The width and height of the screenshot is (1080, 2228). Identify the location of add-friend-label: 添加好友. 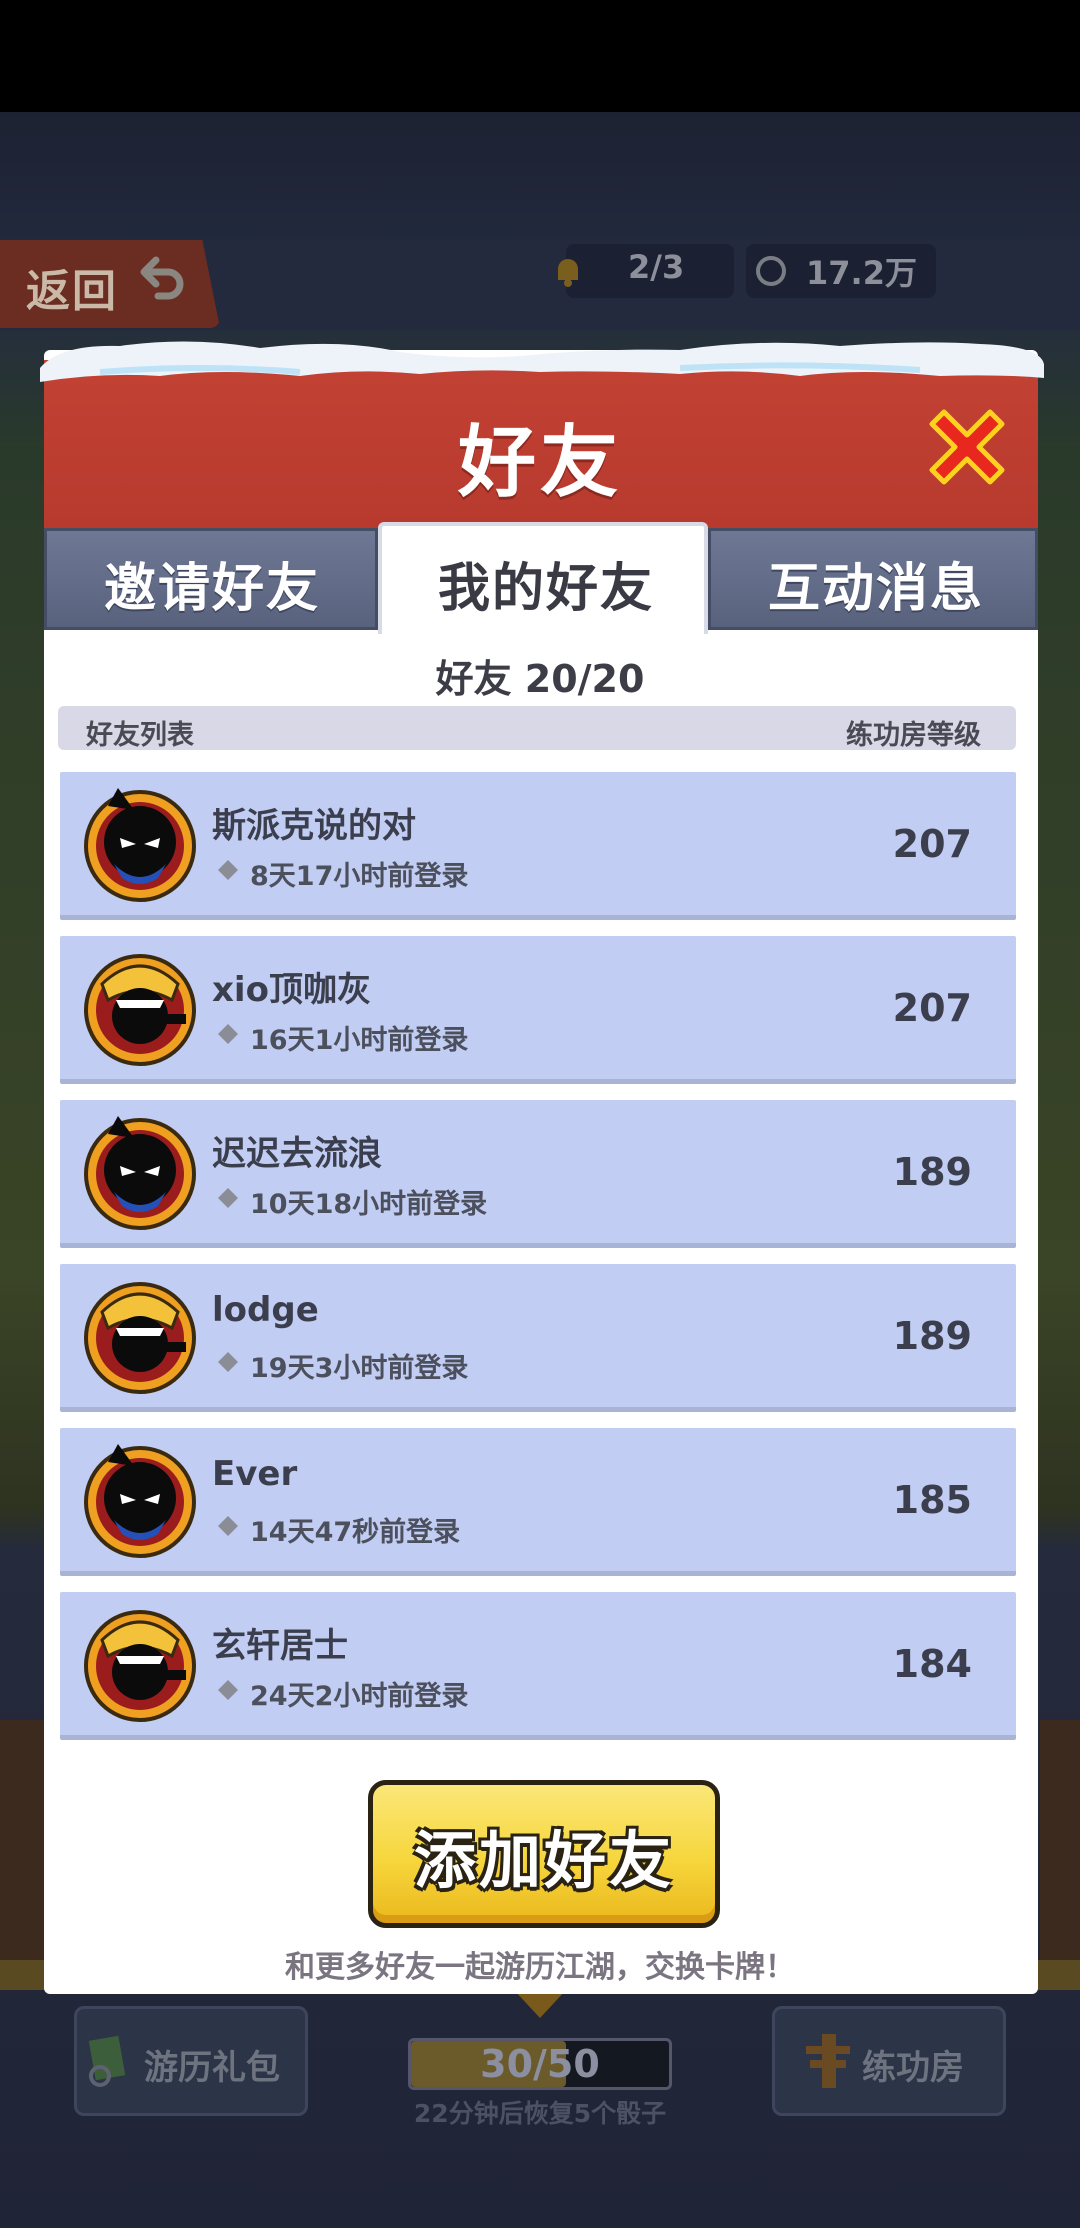
(543, 1860).